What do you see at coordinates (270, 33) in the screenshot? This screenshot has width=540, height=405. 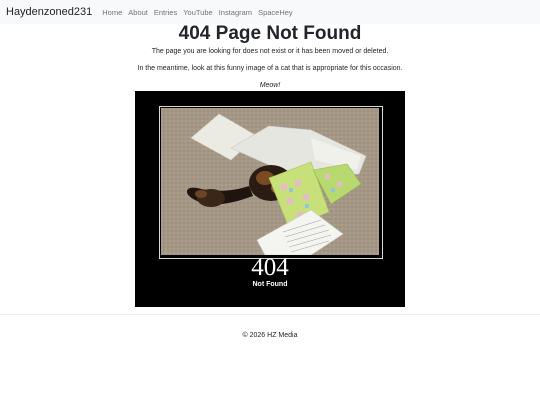 I see `page-title: 404 Page Not Found` at bounding box center [270, 33].